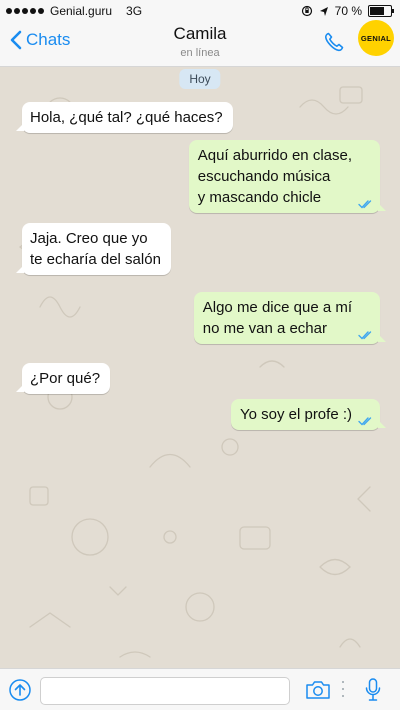 The width and height of the screenshot is (400, 710). I want to click on status-right: 70 %, so click(347, 11).